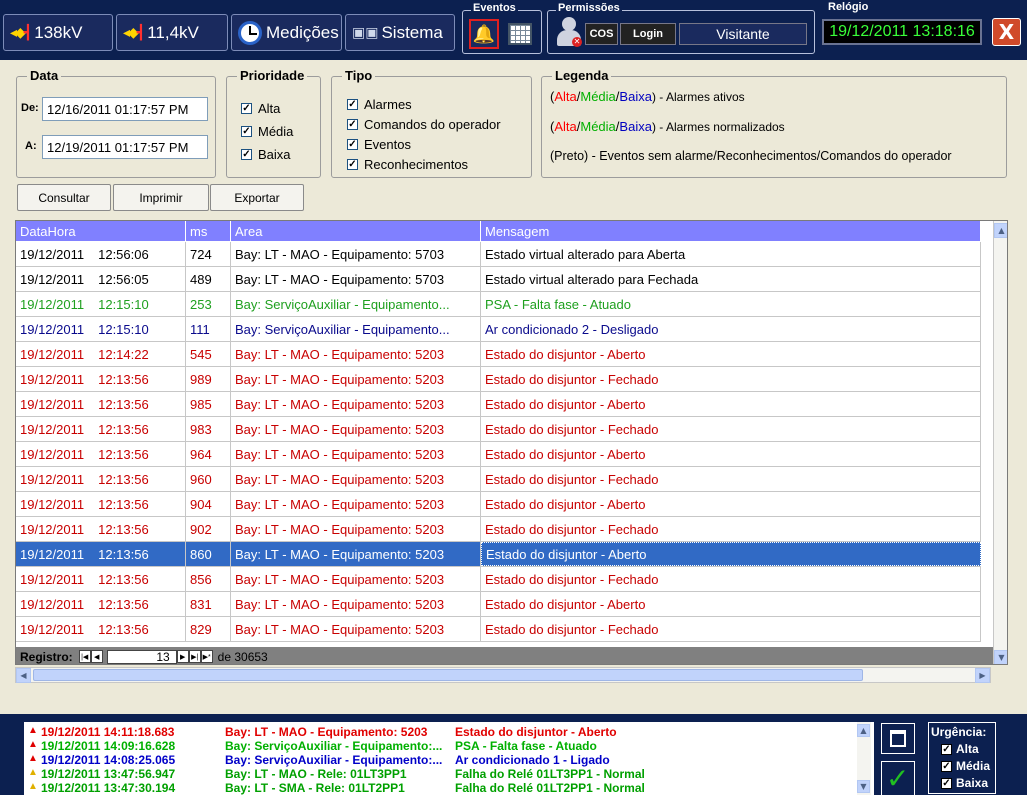 The height and width of the screenshot is (795, 1027). I want to click on record-number-input: 13, so click(141, 656).